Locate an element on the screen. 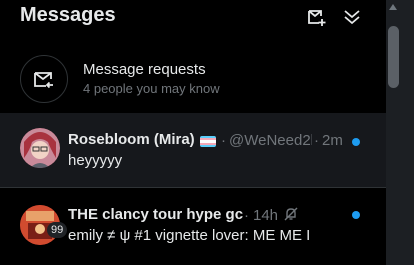  group-member-count-badge: 99 is located at coordinates (57, 230).